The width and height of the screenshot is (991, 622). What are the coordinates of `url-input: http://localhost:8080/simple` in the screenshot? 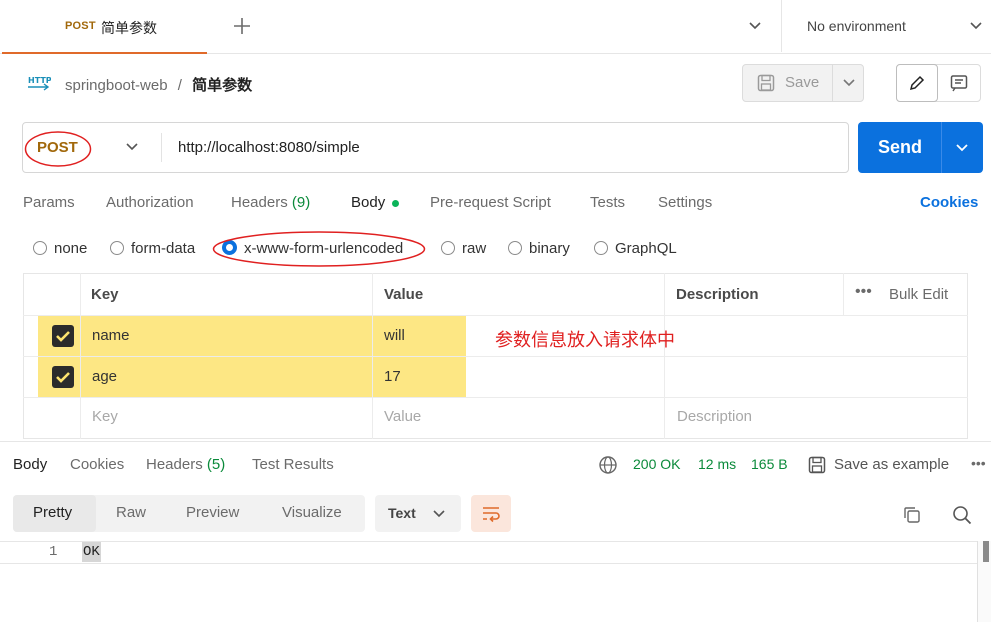 It's located at (269, 147).